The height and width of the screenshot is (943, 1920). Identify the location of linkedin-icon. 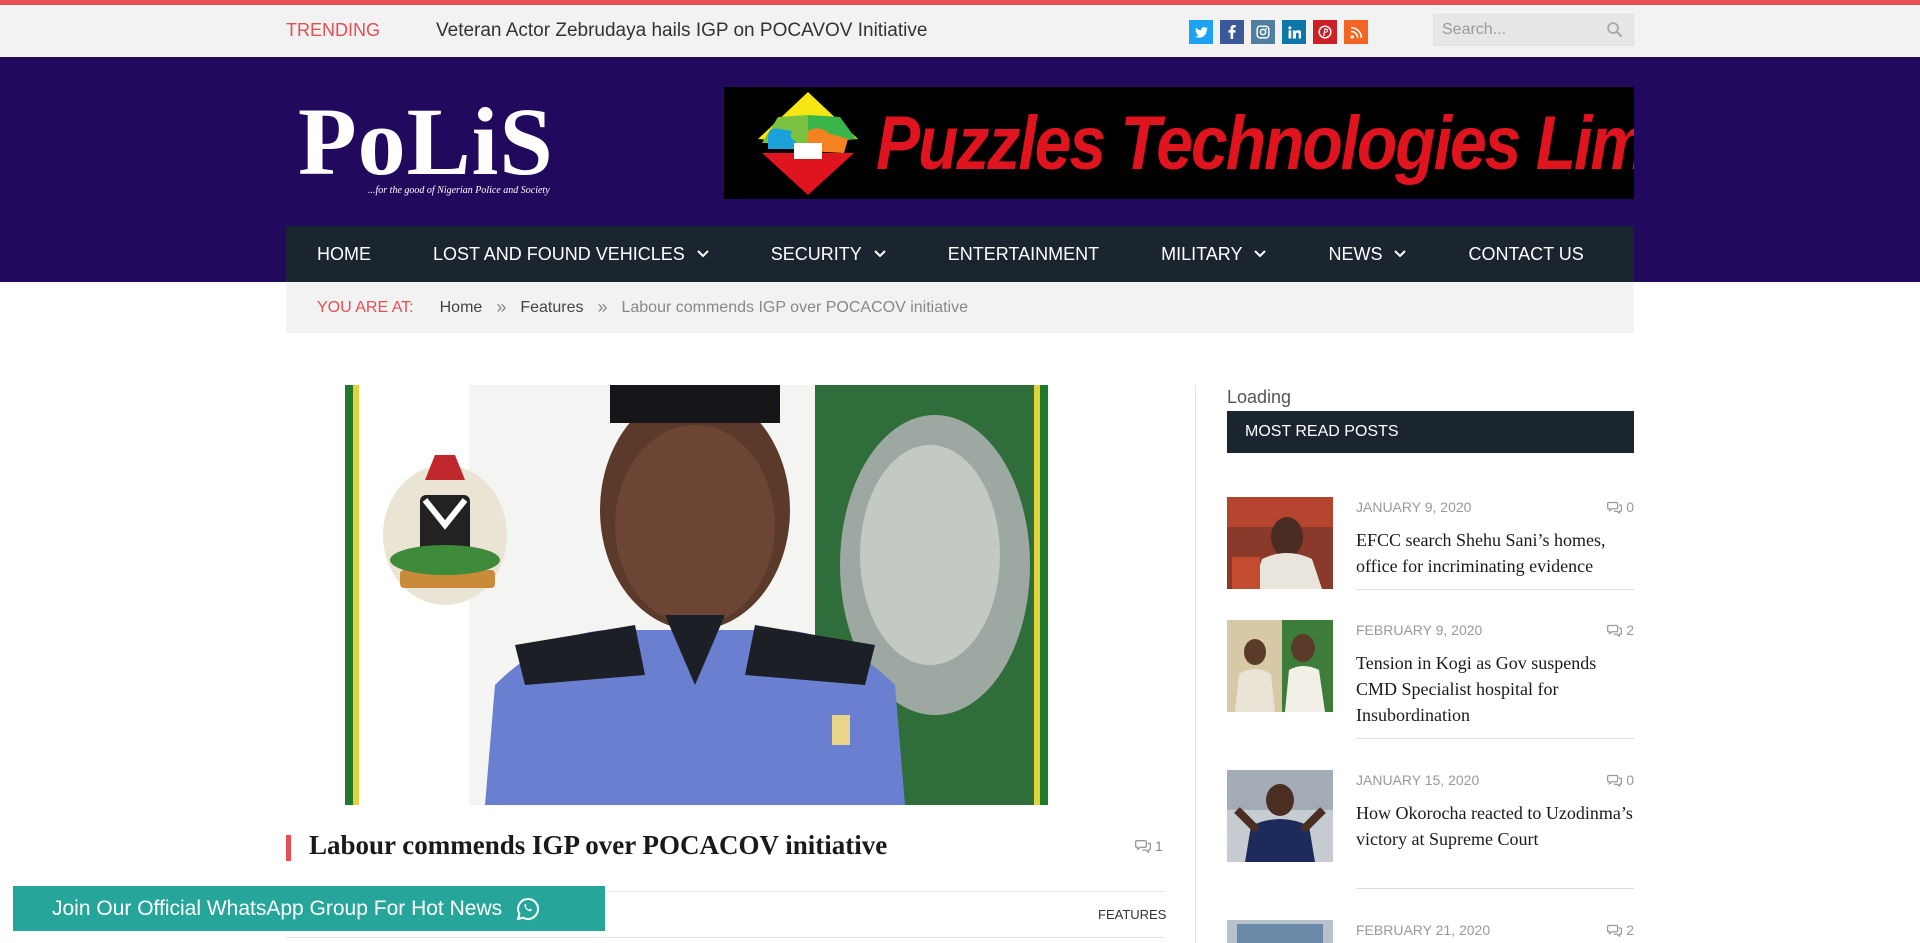
(1294, 32).